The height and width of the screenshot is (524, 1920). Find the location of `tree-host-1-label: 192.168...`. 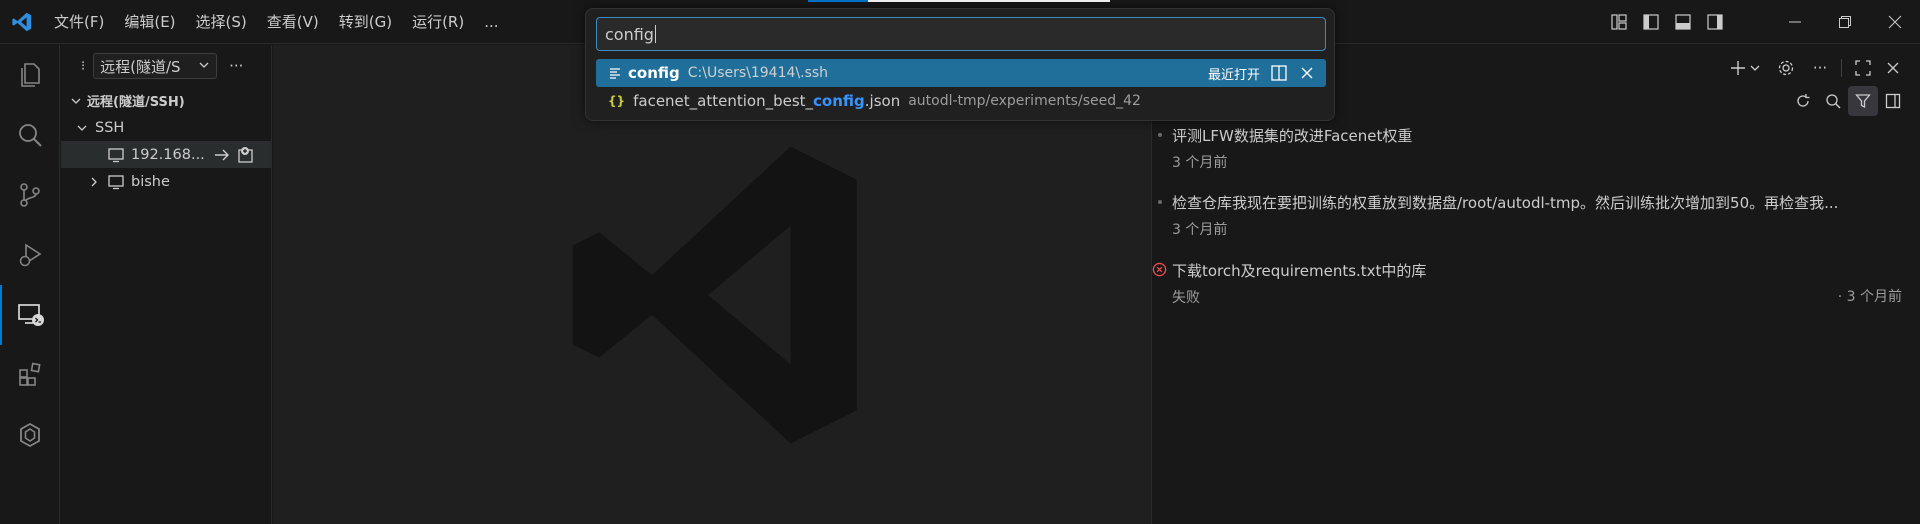

tree-host-1-label: 192.168... is located at coordinates (168, 154).